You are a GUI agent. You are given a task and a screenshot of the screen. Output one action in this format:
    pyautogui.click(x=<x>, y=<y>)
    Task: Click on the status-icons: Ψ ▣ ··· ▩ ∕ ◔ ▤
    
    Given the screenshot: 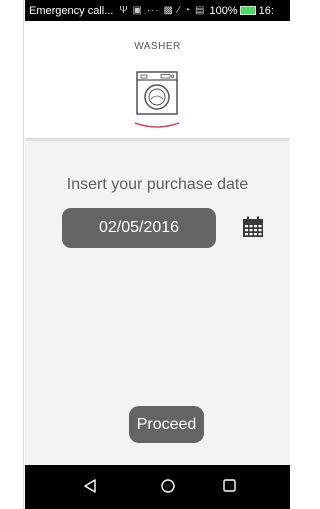 What is the action you would take?
    pyautogui.click(x=162, y=10)
    